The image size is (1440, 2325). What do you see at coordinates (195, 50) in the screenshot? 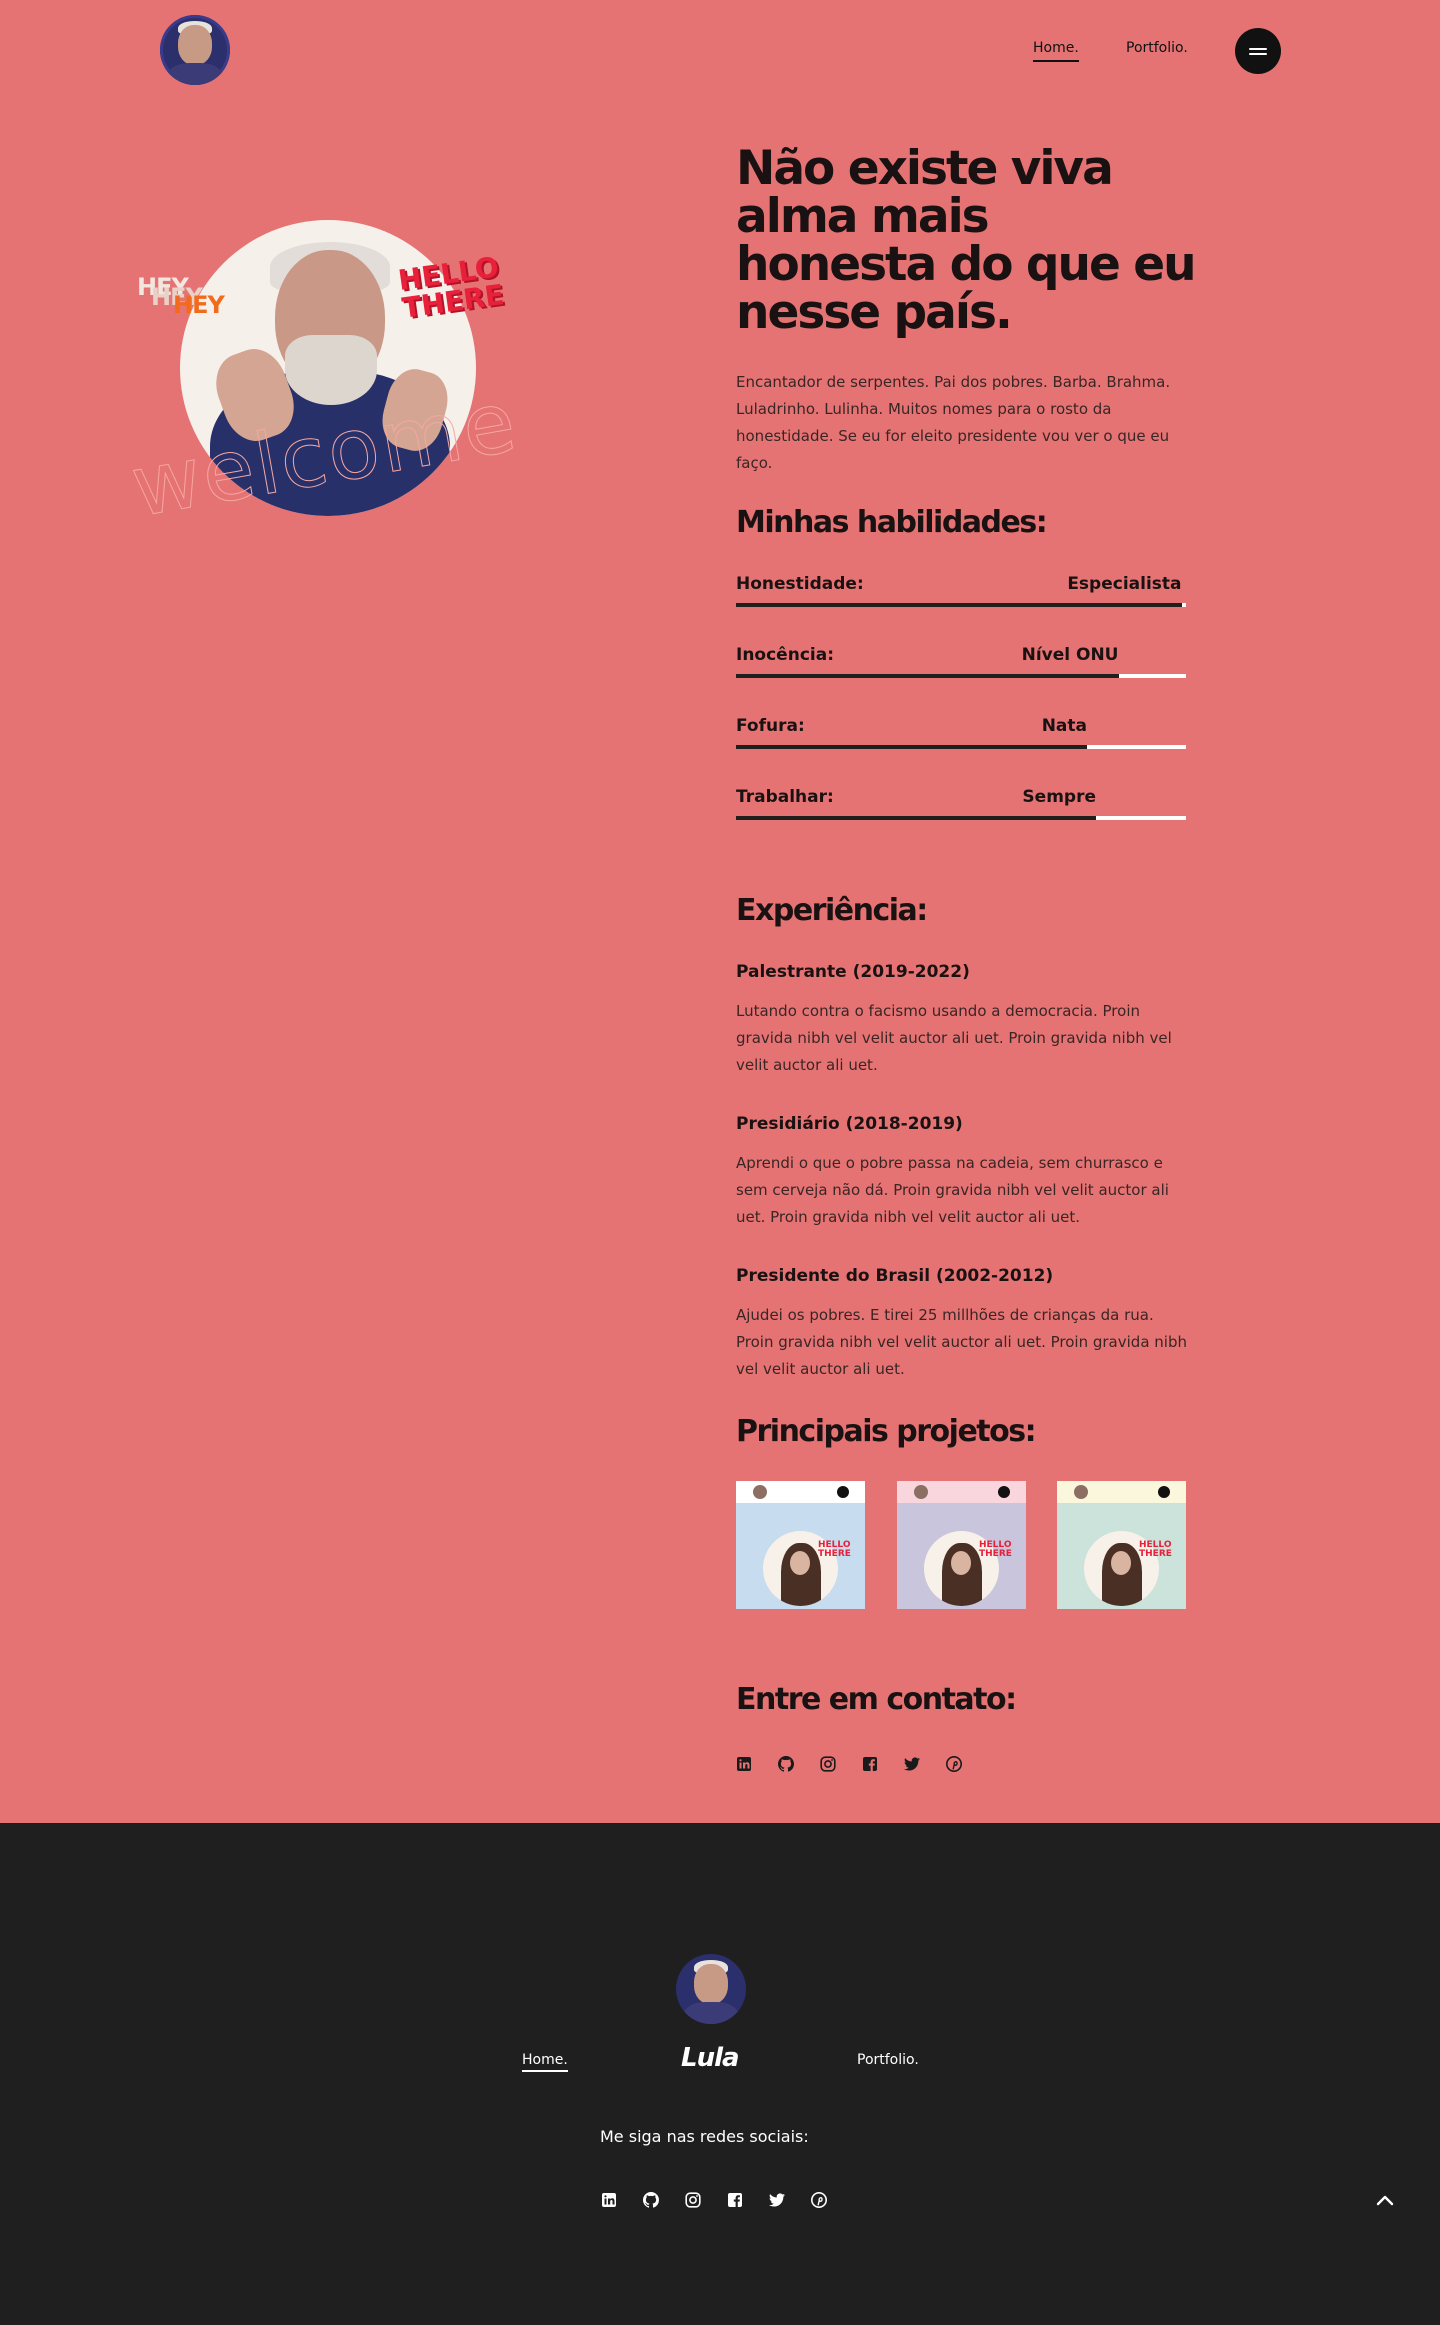
I see `logo-avatar` at bounding box center [195, 50].